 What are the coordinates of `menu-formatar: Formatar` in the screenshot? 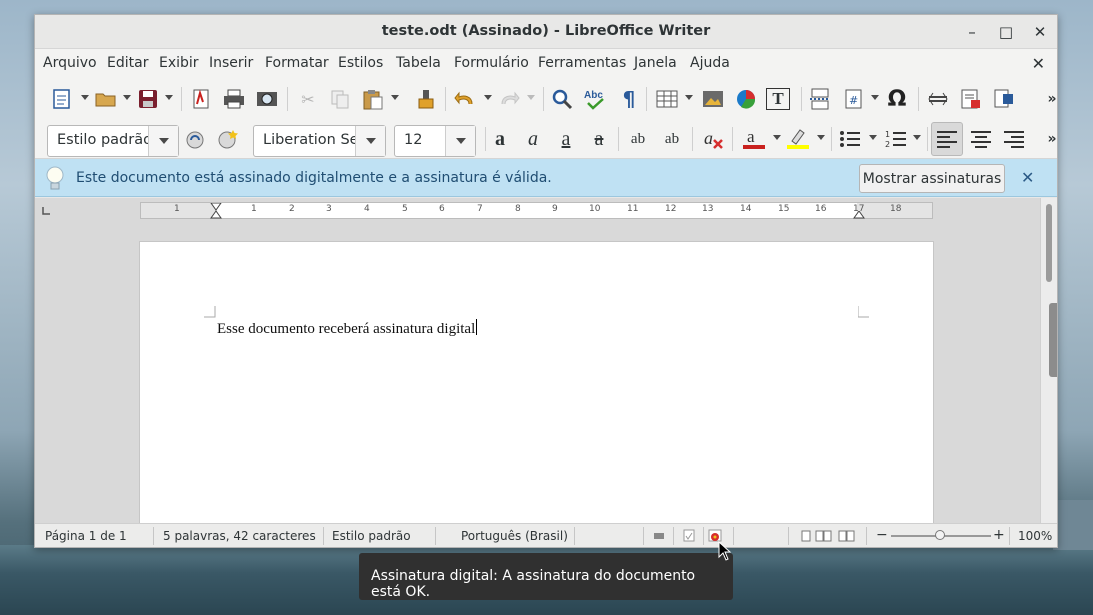 It's located at (297, 63).